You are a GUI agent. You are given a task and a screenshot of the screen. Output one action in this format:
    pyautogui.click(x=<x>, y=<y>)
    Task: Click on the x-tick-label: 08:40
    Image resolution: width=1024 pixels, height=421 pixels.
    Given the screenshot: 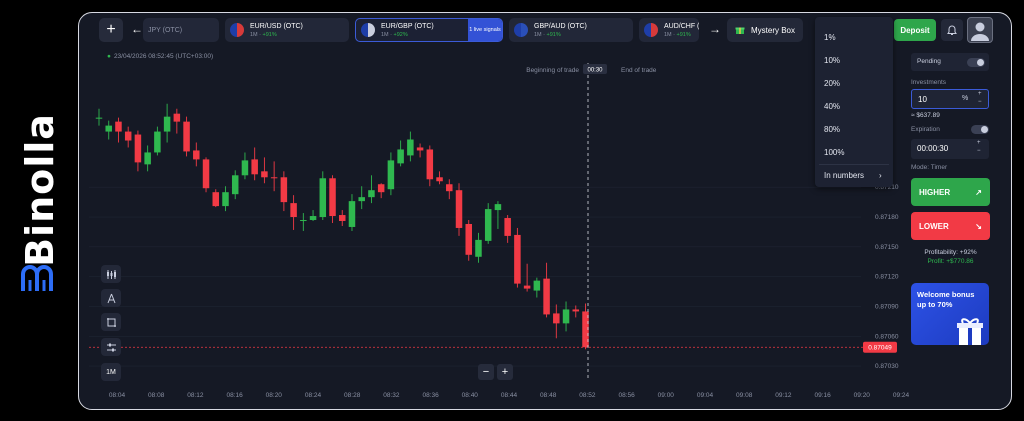 What is the action you would take?
    pyautogui.click(x=470, y=395)
    